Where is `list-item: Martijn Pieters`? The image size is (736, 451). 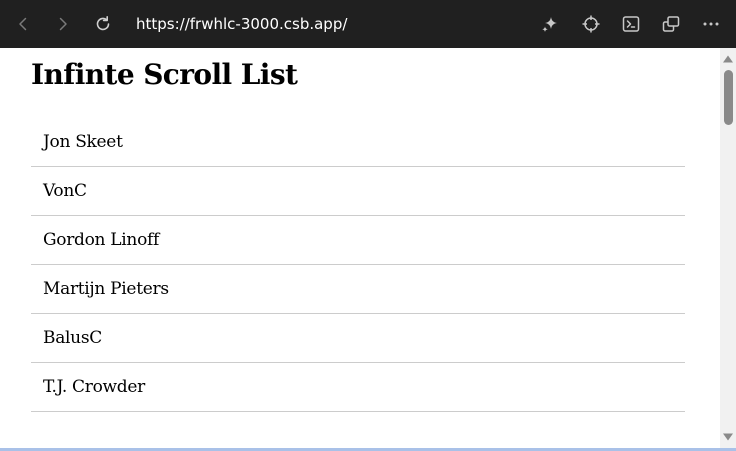 list-item: Martijn Pieters is located at coordinates (358, 289).